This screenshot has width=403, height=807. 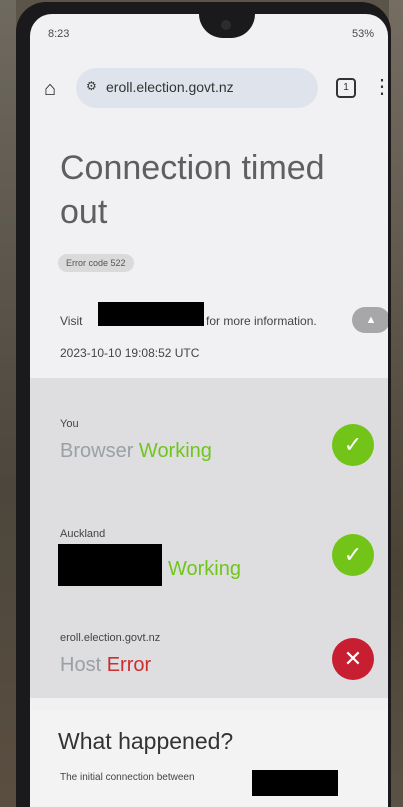 I want to click on scroll-up-icon: ▲, so click(x=370, y=320).